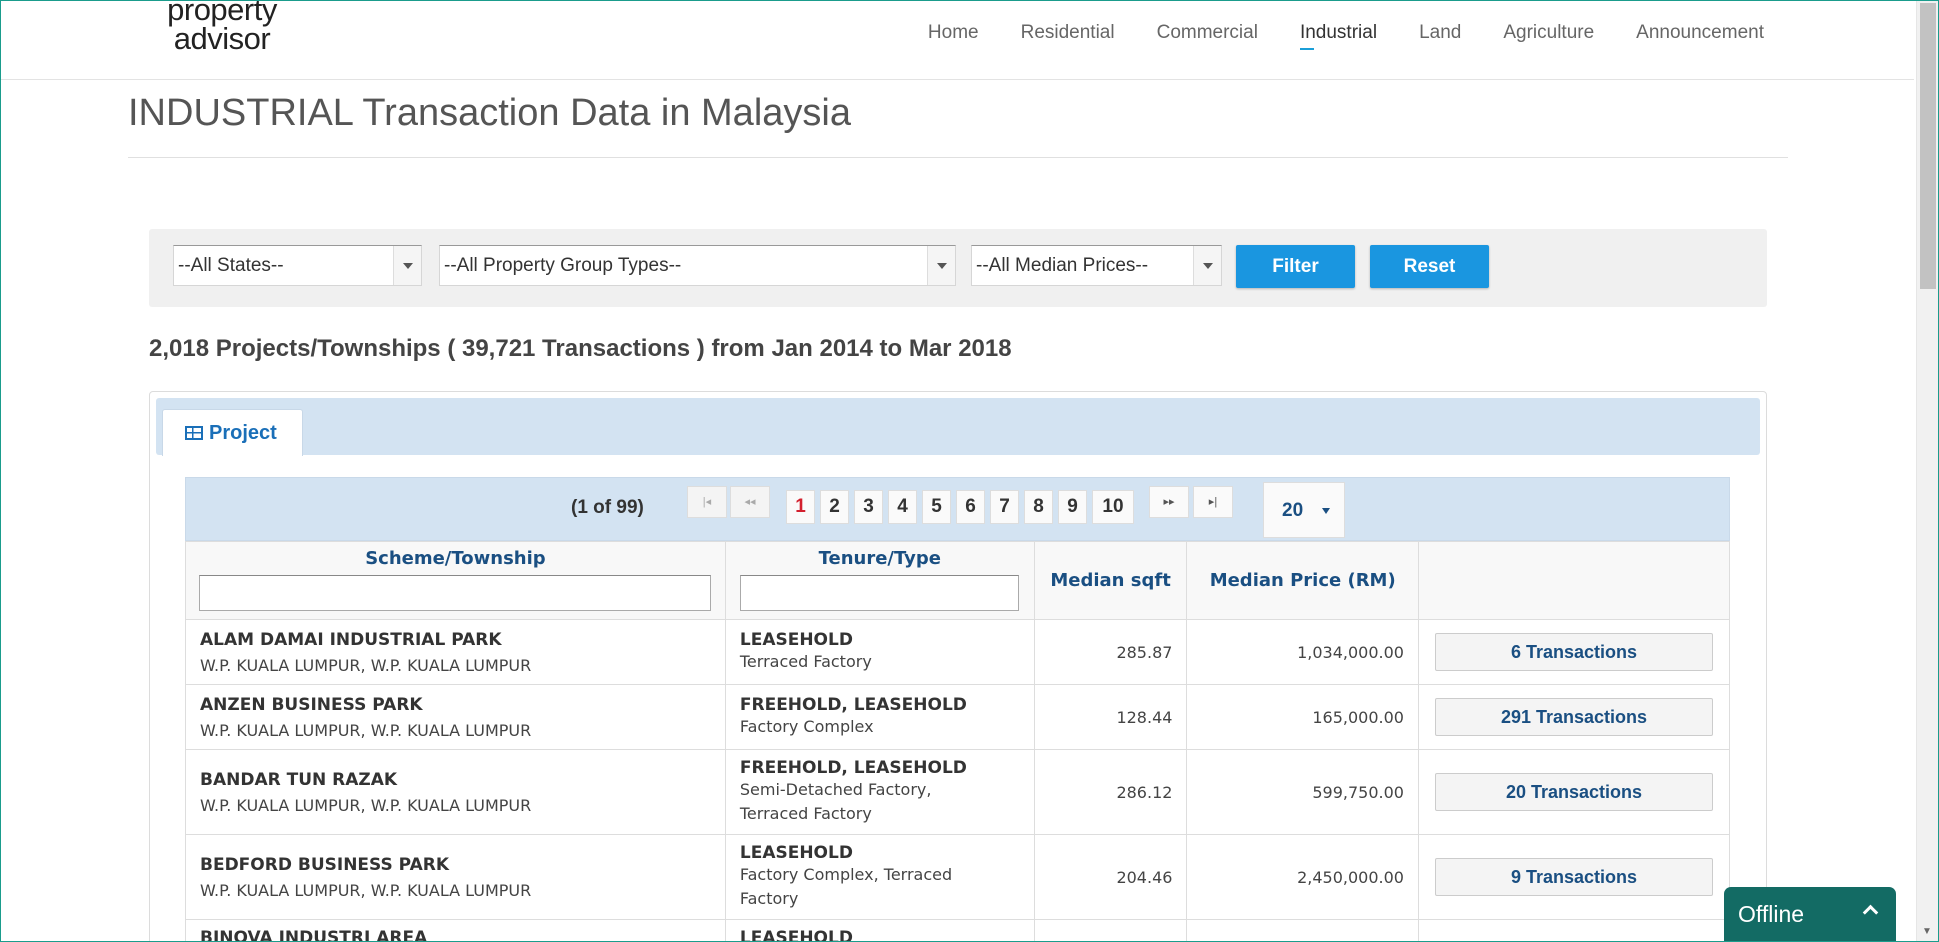  Describe the element at coordinates (902, 507) in the screenshot. I see `page-4-button: 4` at that location.